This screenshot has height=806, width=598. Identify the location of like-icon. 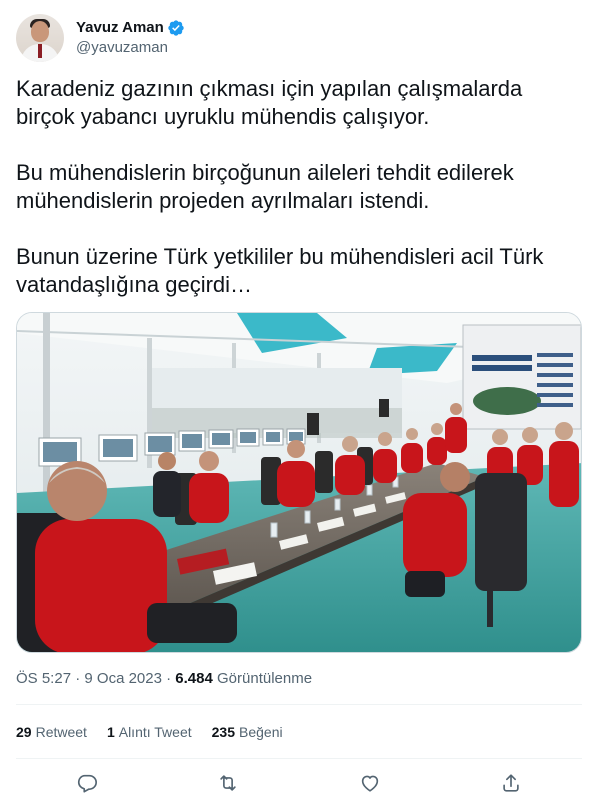
(369, 783).